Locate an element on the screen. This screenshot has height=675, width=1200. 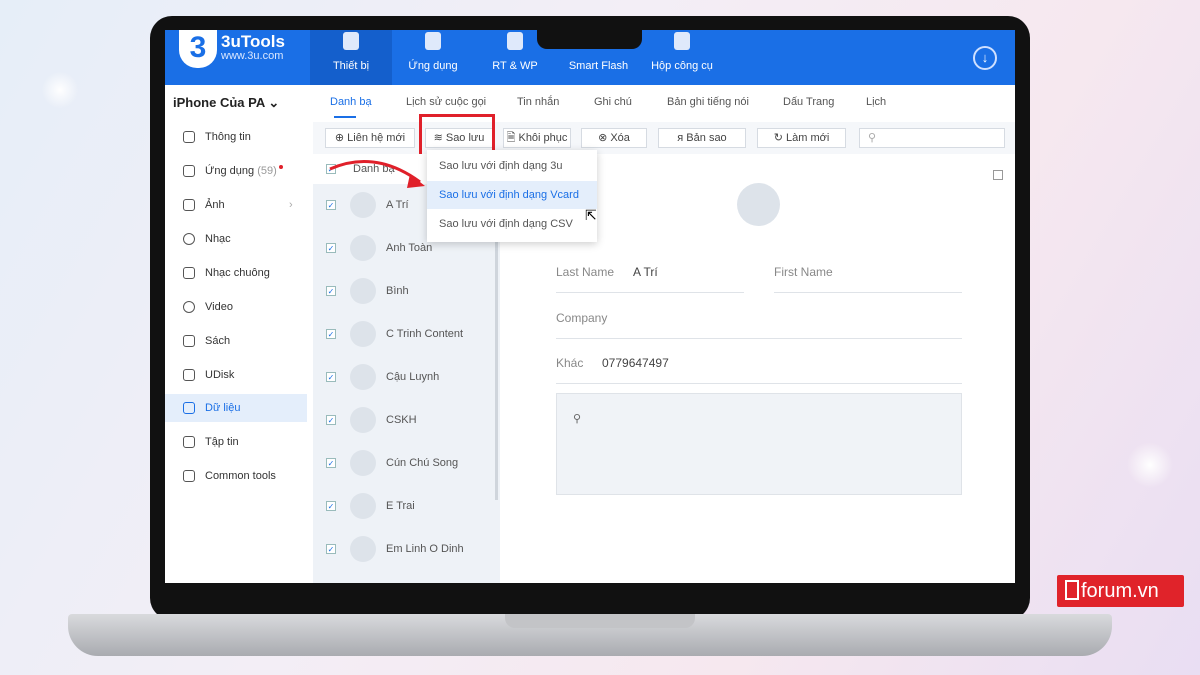
sidebar-item-label: Nhạc is located at coordinates (218, 239).